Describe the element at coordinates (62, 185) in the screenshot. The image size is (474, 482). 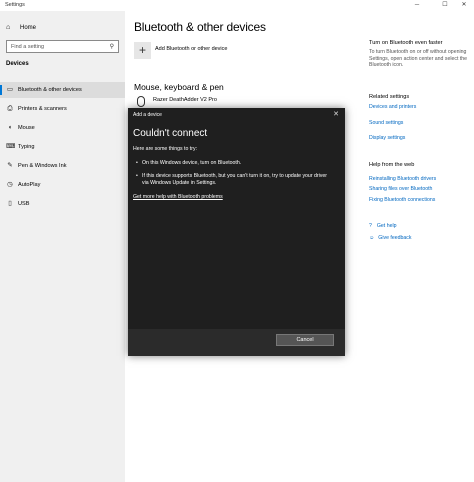
I see `sidebar-item-autoplay: ◷ AutoPlay` at that location.